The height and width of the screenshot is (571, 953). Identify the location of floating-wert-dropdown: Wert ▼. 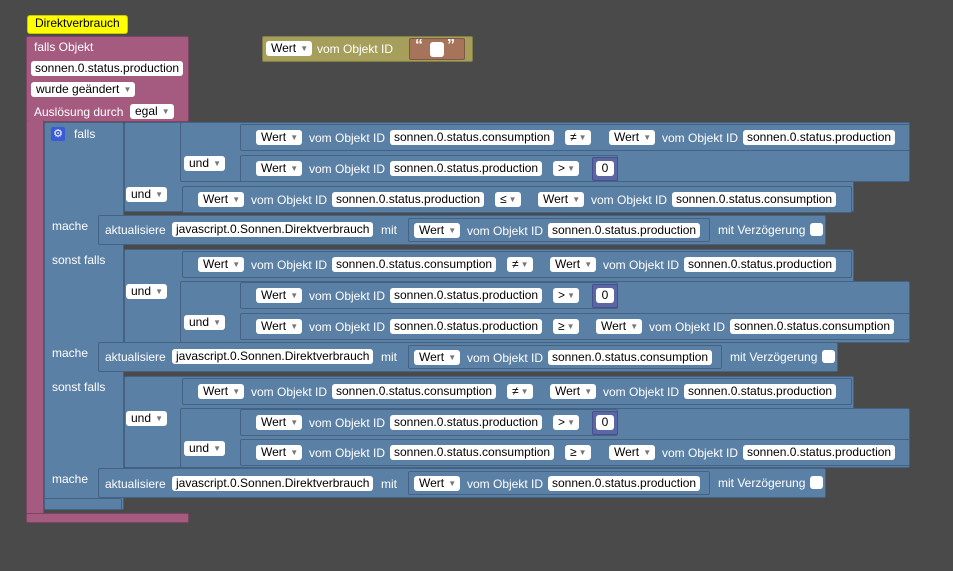
(289, 48).